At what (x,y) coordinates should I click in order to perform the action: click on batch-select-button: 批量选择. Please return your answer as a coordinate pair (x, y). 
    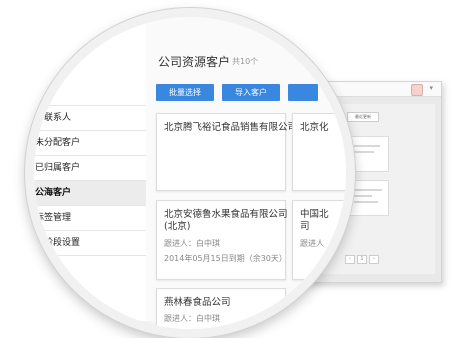
    Looking at the image, I should click on (185, 92).